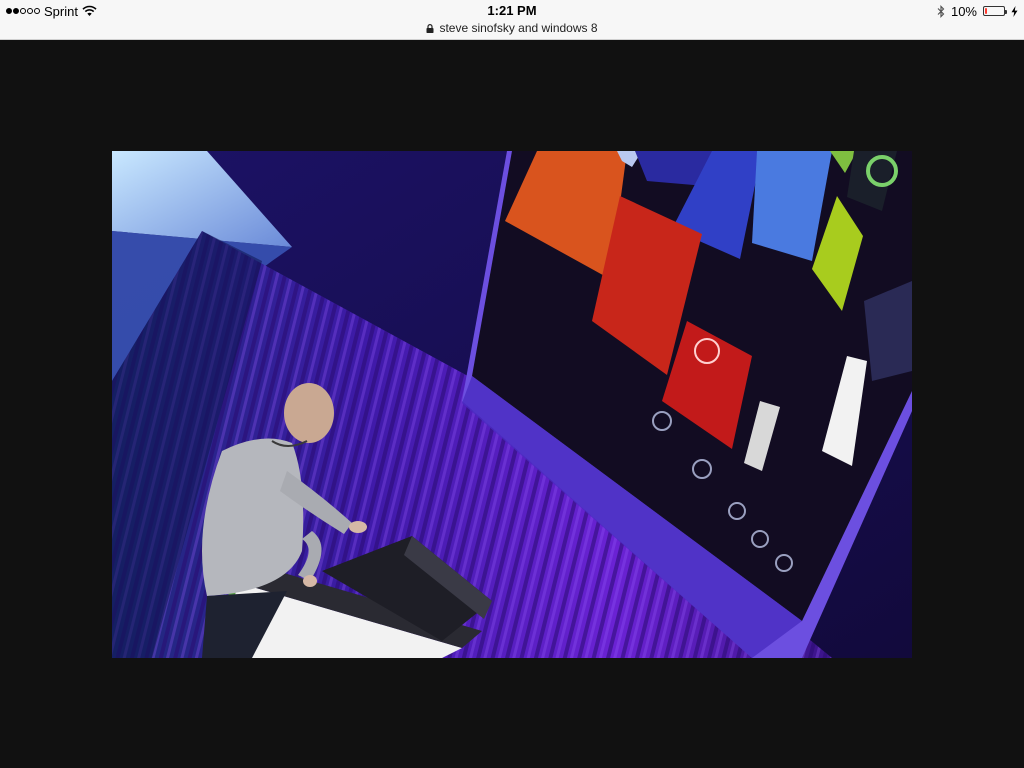  I want to click on bluetooth-icon, so click(941, 11).